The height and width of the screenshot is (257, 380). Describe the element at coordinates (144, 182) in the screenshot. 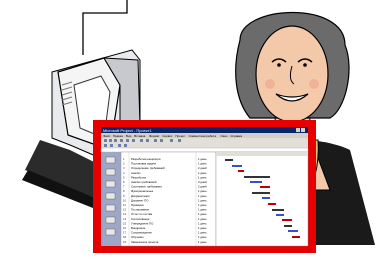

I see `task-name: Анализ требований` at that location.